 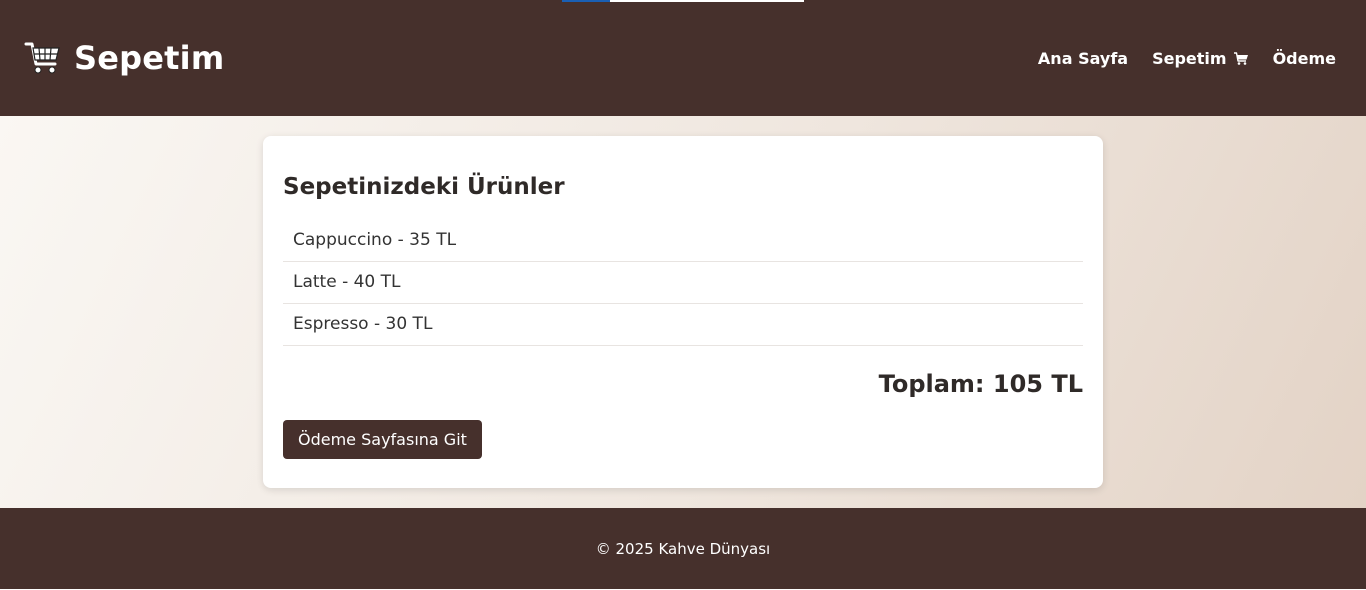 I want to click on nav-link-home: Ana Sayfa, so click(x=1083, y=58).